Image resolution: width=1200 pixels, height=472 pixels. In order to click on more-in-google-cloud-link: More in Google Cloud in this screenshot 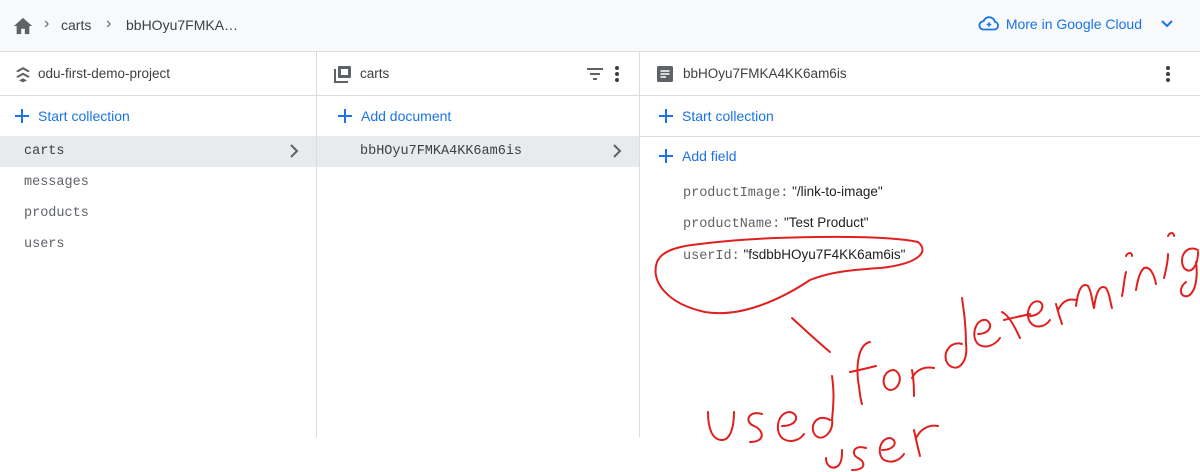, I will do `click(1076, 24)`.